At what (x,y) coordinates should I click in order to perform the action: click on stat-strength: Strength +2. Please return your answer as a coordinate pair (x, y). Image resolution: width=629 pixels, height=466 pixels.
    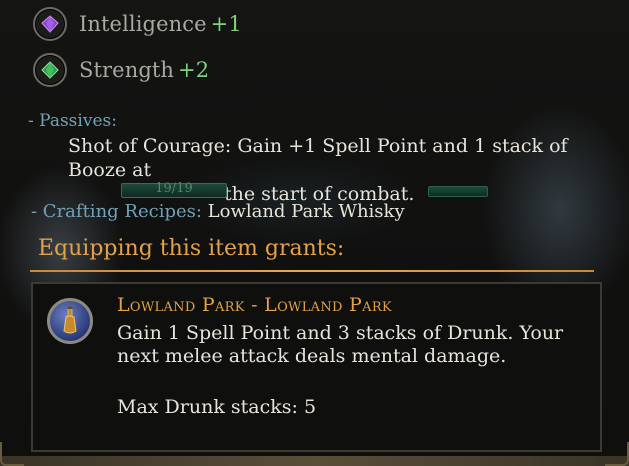
    Looking at the image, I should click on (121, 70).